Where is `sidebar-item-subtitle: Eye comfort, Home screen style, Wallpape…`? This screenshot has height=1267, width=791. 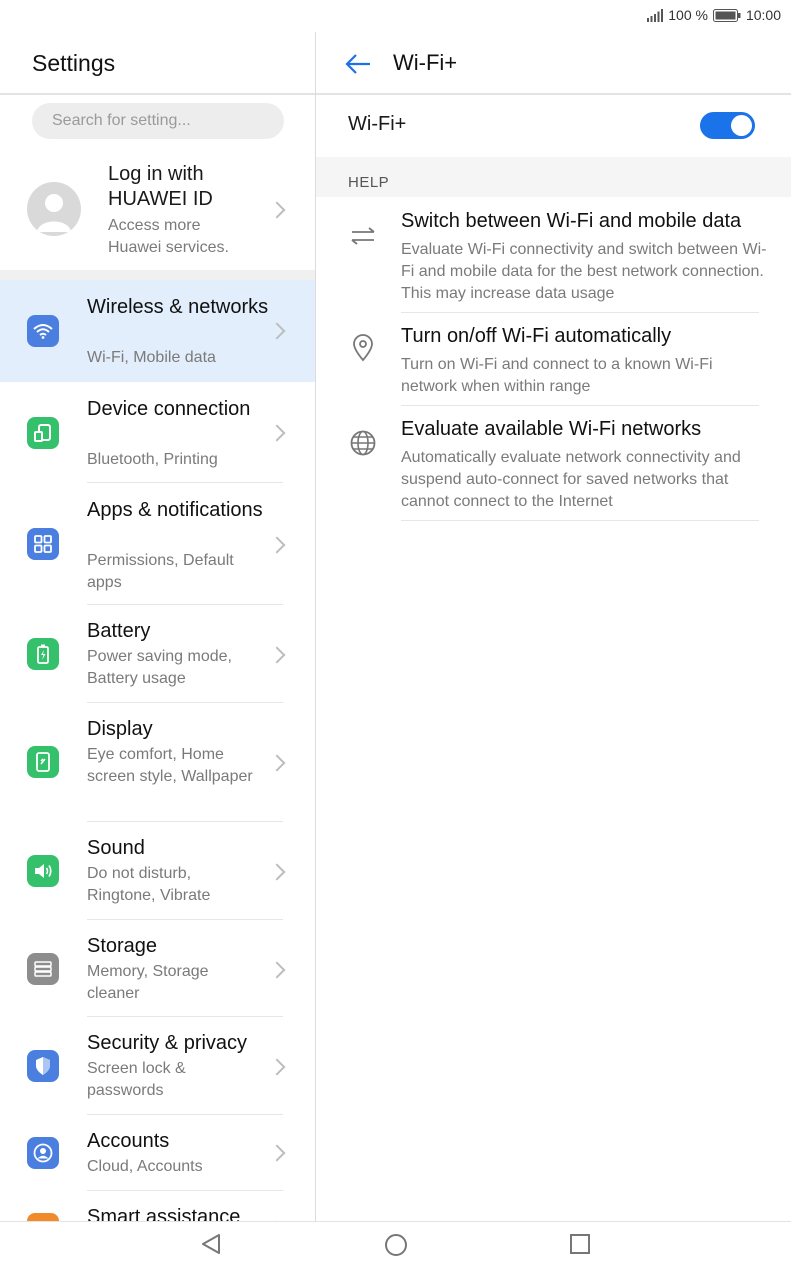 sidebar-item-subtitle: Eye comfort, Home screen style, Wallpape… is located at coordinates (172, 766).